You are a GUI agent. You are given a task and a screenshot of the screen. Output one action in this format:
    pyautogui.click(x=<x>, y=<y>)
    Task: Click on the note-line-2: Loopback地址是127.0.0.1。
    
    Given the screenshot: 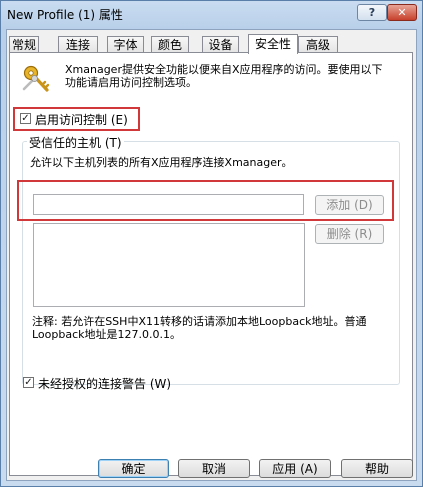 What is the action you would take?
    pyautogui.click(x=106, y=334)
    